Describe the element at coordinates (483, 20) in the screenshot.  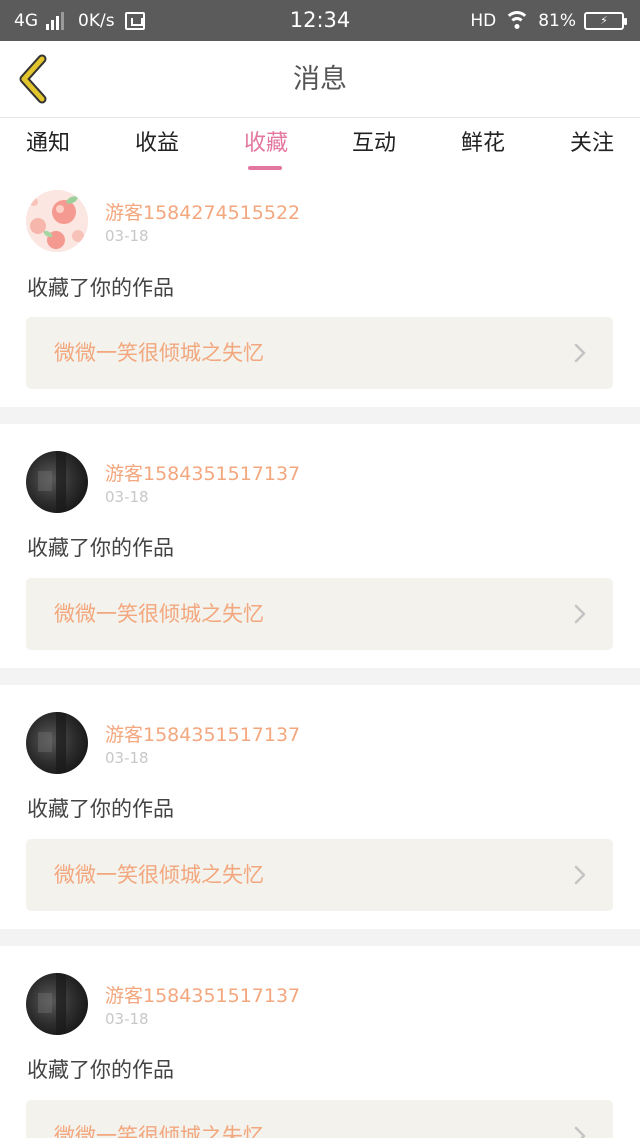
I see `hd-indicator: HD` at that location.